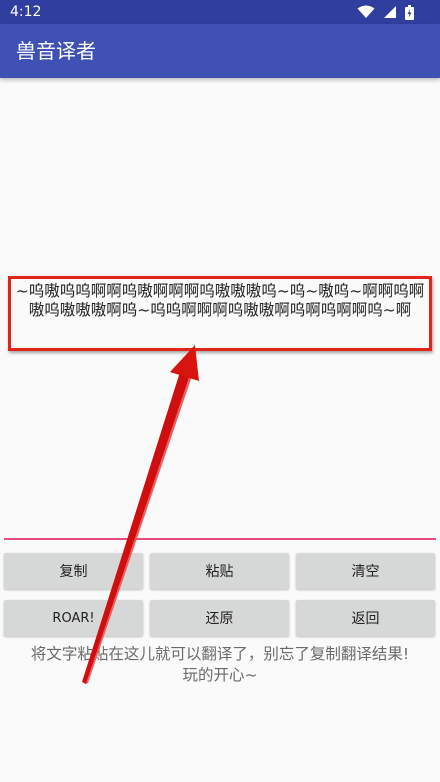 The width and height of the screenshot is (440, 782). Describe the element at coordinates (220, 51) in the screenshot. I see `app-bar: 兽音译者` at that location.